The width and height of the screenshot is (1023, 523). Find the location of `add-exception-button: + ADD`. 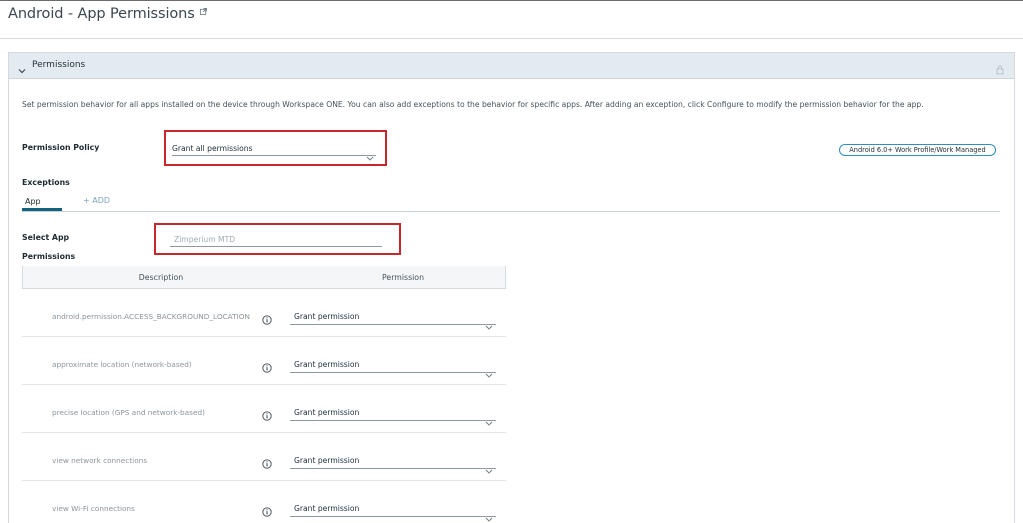

add-exception-button: + ADD is located at coordinates (96, 200).